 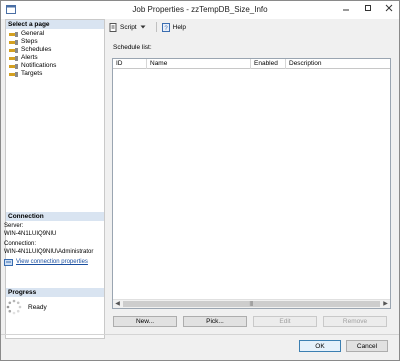 What do you see at coordinates (320, 346) in the screenshot?
I see `ok-button: OK` at bounding box center [320, 346].